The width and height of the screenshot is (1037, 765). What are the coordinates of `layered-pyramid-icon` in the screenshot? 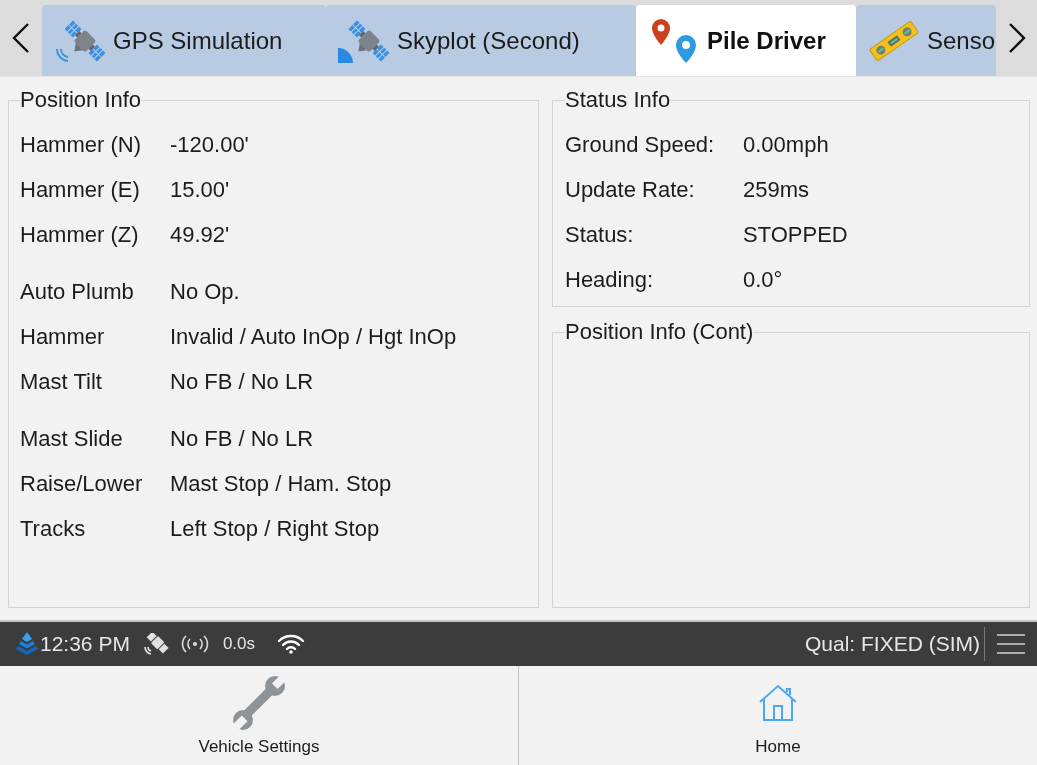 It's located at (27, 644).